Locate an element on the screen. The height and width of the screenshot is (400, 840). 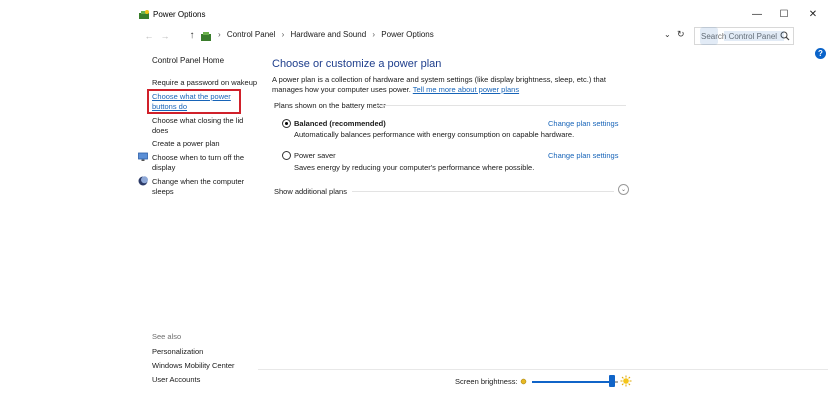
sidebar-item-require-password: Require a password on wakeup is located at coordinates (206, 83).